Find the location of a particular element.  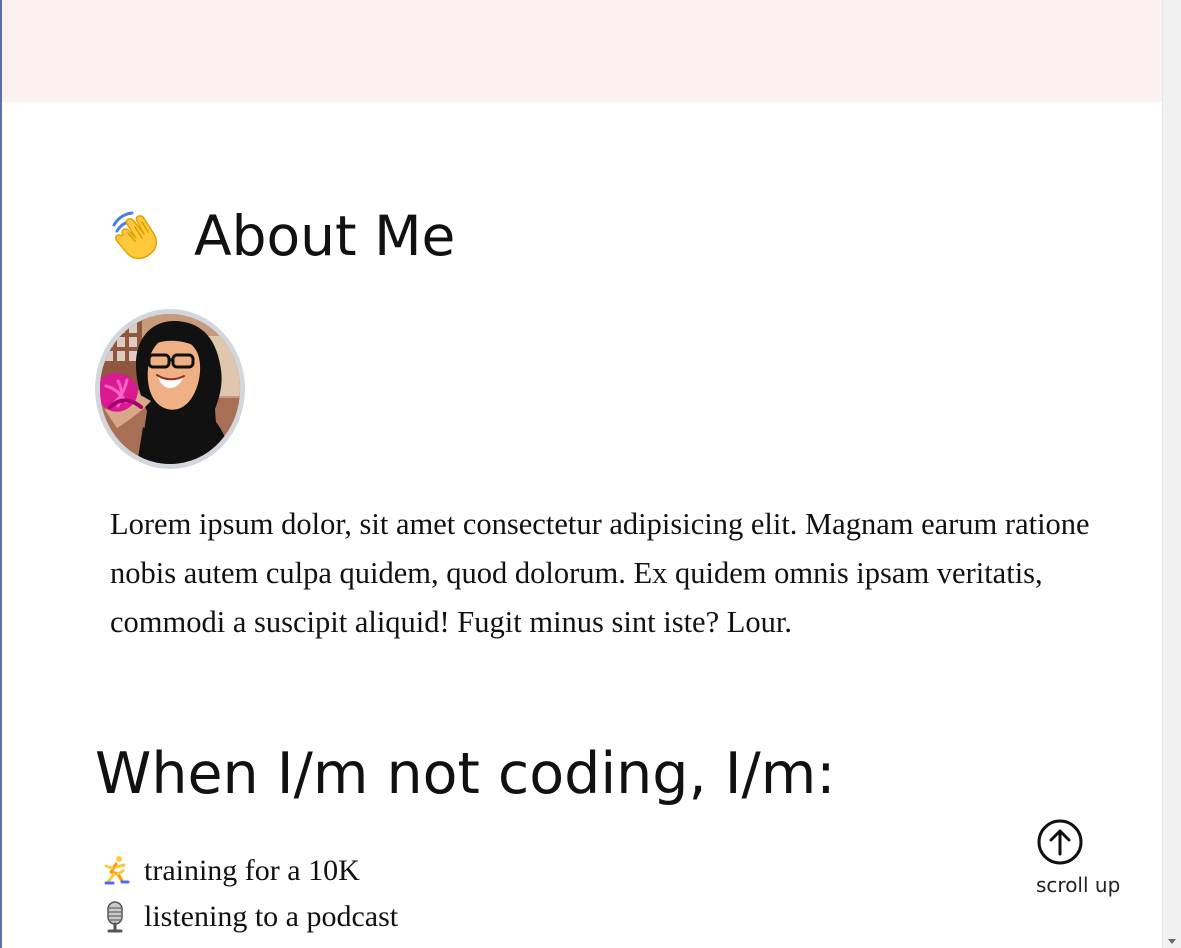

pink-header-band is located at coordinates (582, 51).